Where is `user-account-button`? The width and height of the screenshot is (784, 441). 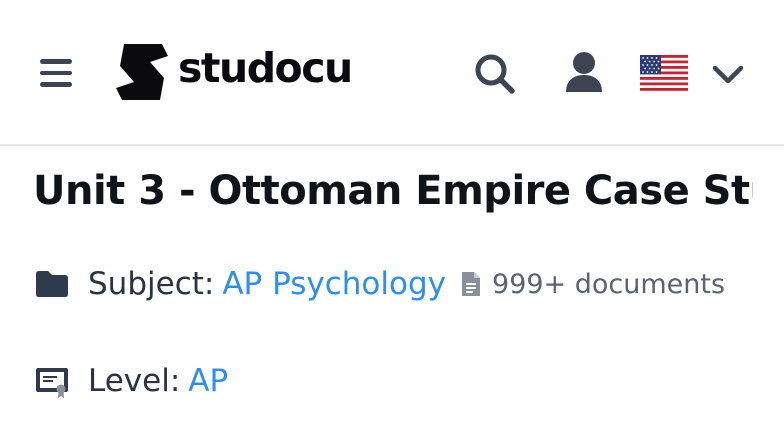 user-account-button is located at coordinates (584, 73).